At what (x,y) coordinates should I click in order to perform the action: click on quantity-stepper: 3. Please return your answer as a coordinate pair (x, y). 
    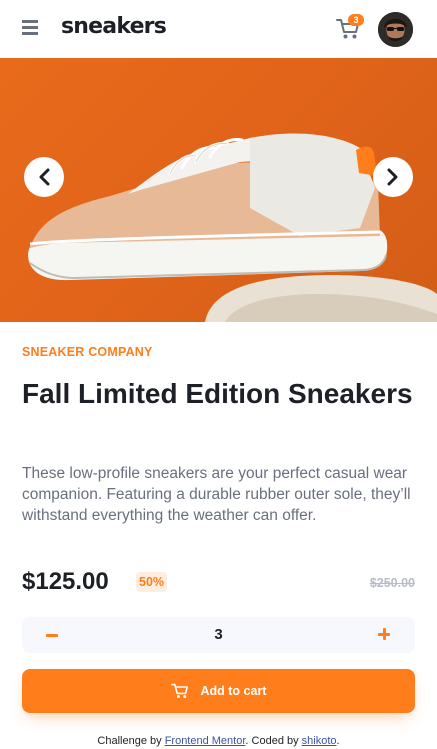
    Looking at the image, I should click on (218, 635).